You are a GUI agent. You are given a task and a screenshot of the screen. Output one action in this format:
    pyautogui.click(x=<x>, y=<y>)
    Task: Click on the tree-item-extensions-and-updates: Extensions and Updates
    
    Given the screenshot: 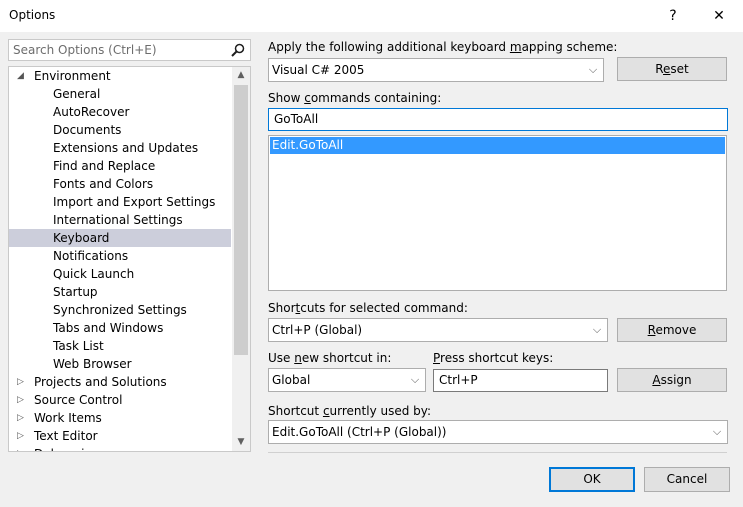 What is the action you would take?
    pyautogui.click(x=120, y=148)
    